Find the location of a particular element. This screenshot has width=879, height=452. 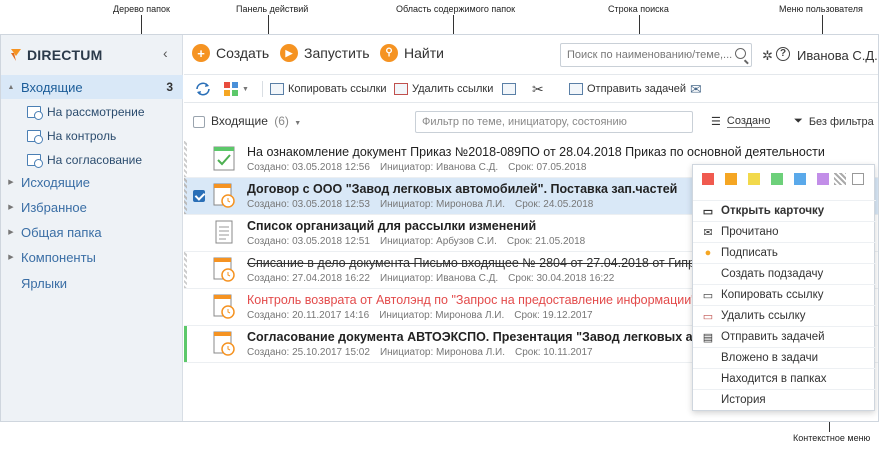

menu-item-label: Прочитано is located at coordinates (750, 232).